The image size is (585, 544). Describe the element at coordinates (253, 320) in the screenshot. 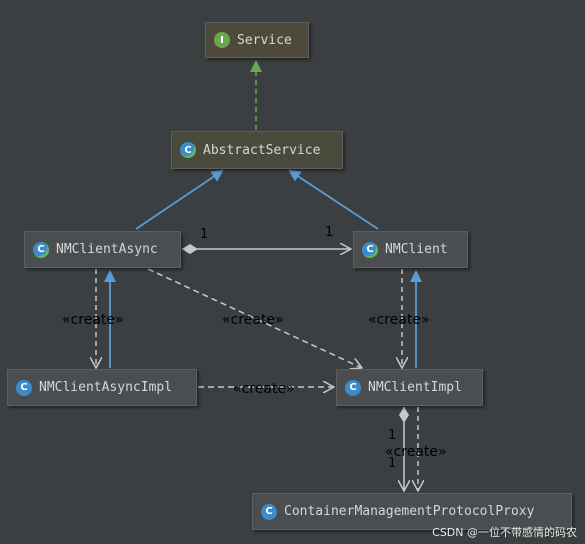

I see `create-label-async-to-impl: «create»` at that location.